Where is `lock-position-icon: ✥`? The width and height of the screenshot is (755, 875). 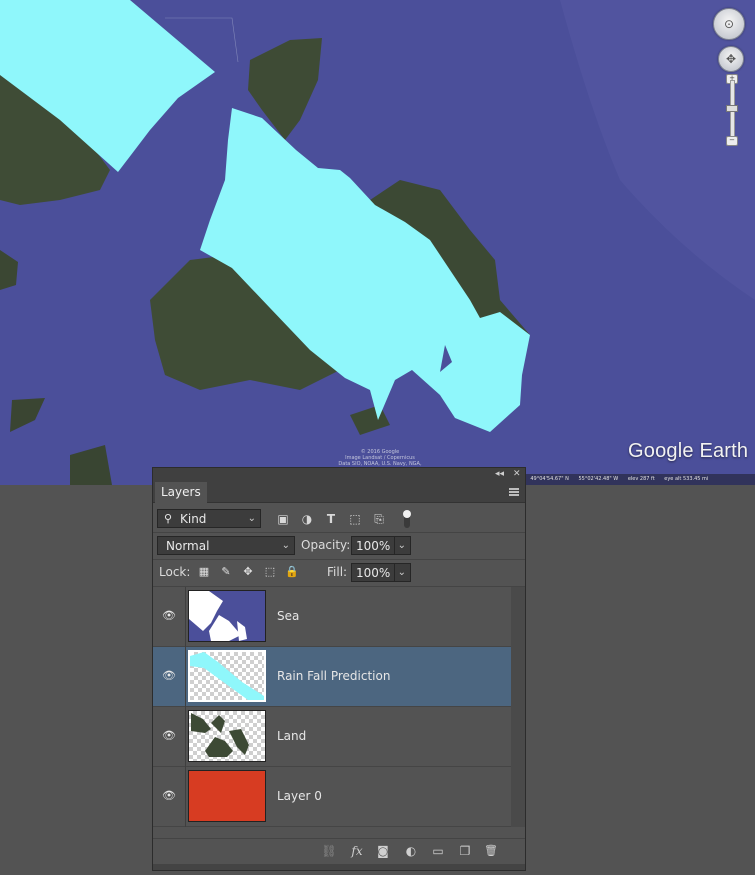 lock-position-icon: ✥ is located at coordinates (248, 572).